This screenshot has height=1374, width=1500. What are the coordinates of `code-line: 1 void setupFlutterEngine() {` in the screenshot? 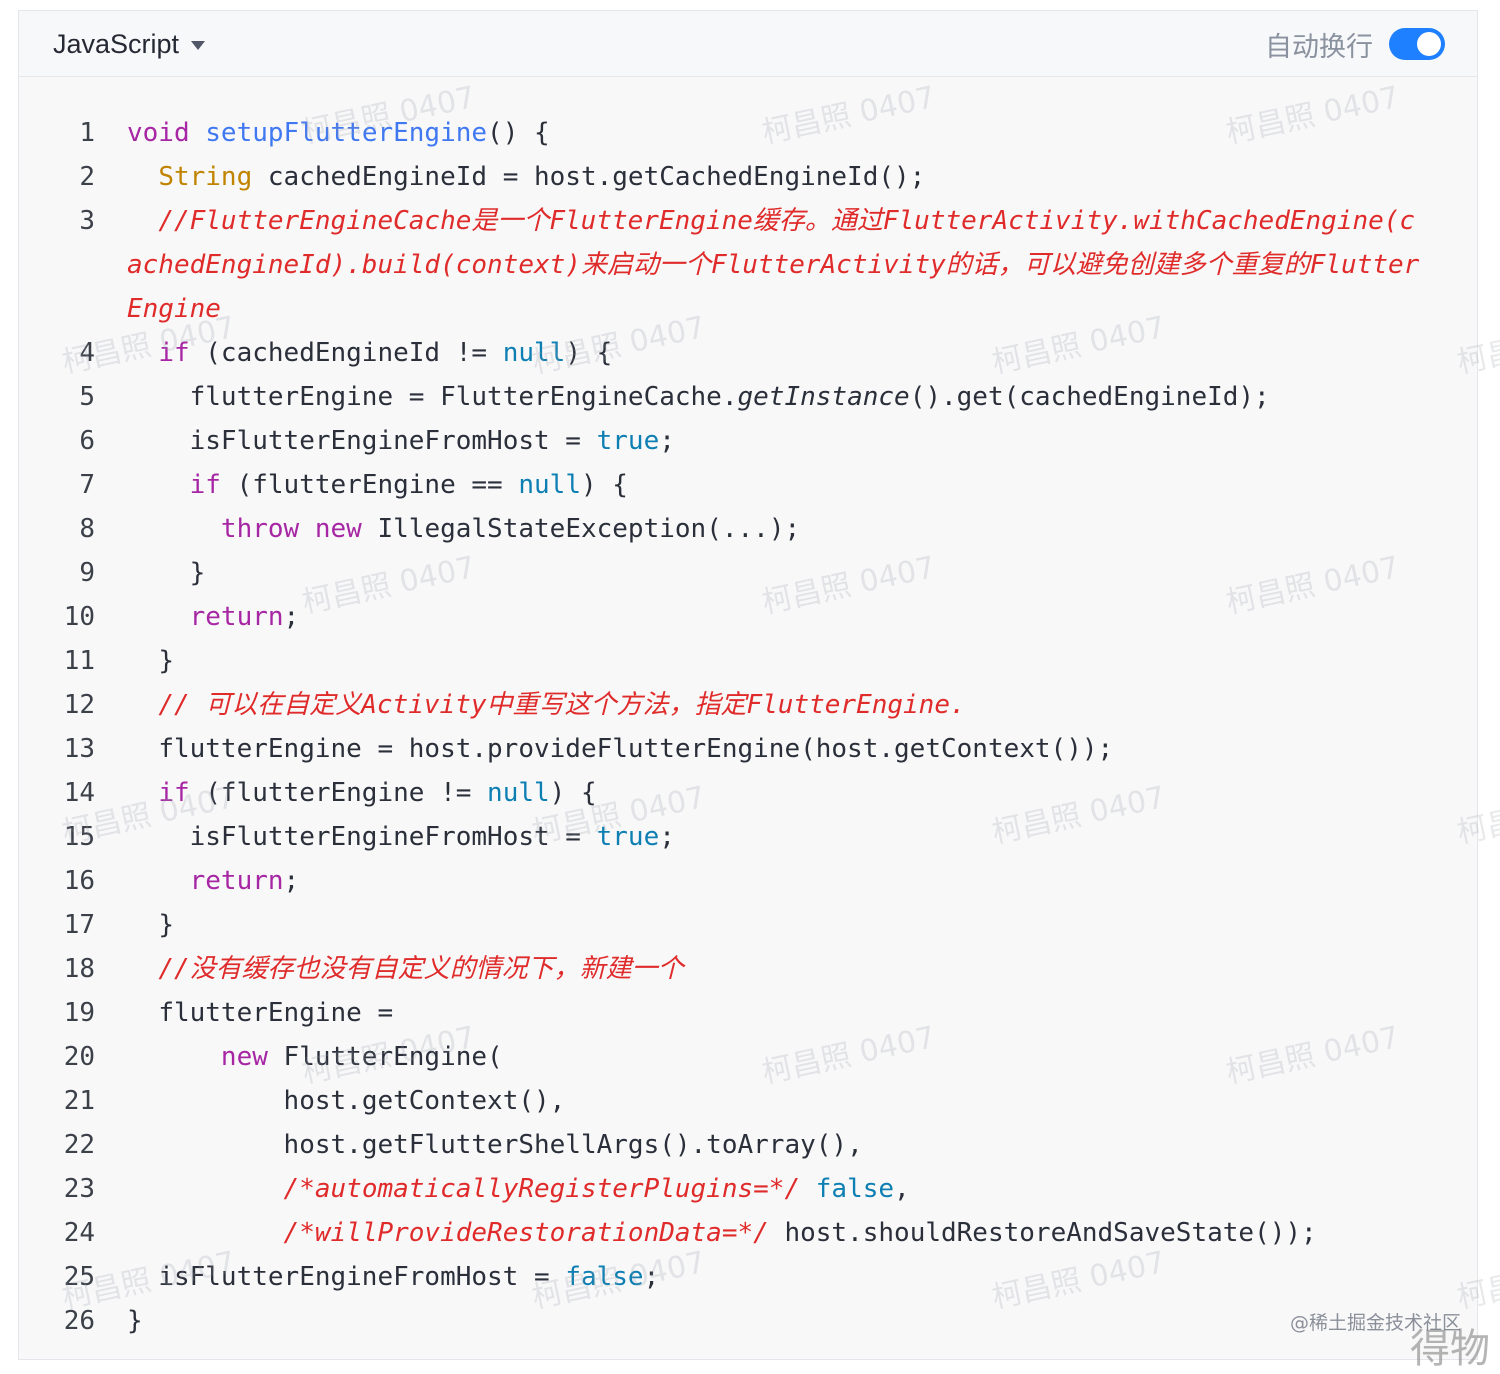 It's located at (748, 133).